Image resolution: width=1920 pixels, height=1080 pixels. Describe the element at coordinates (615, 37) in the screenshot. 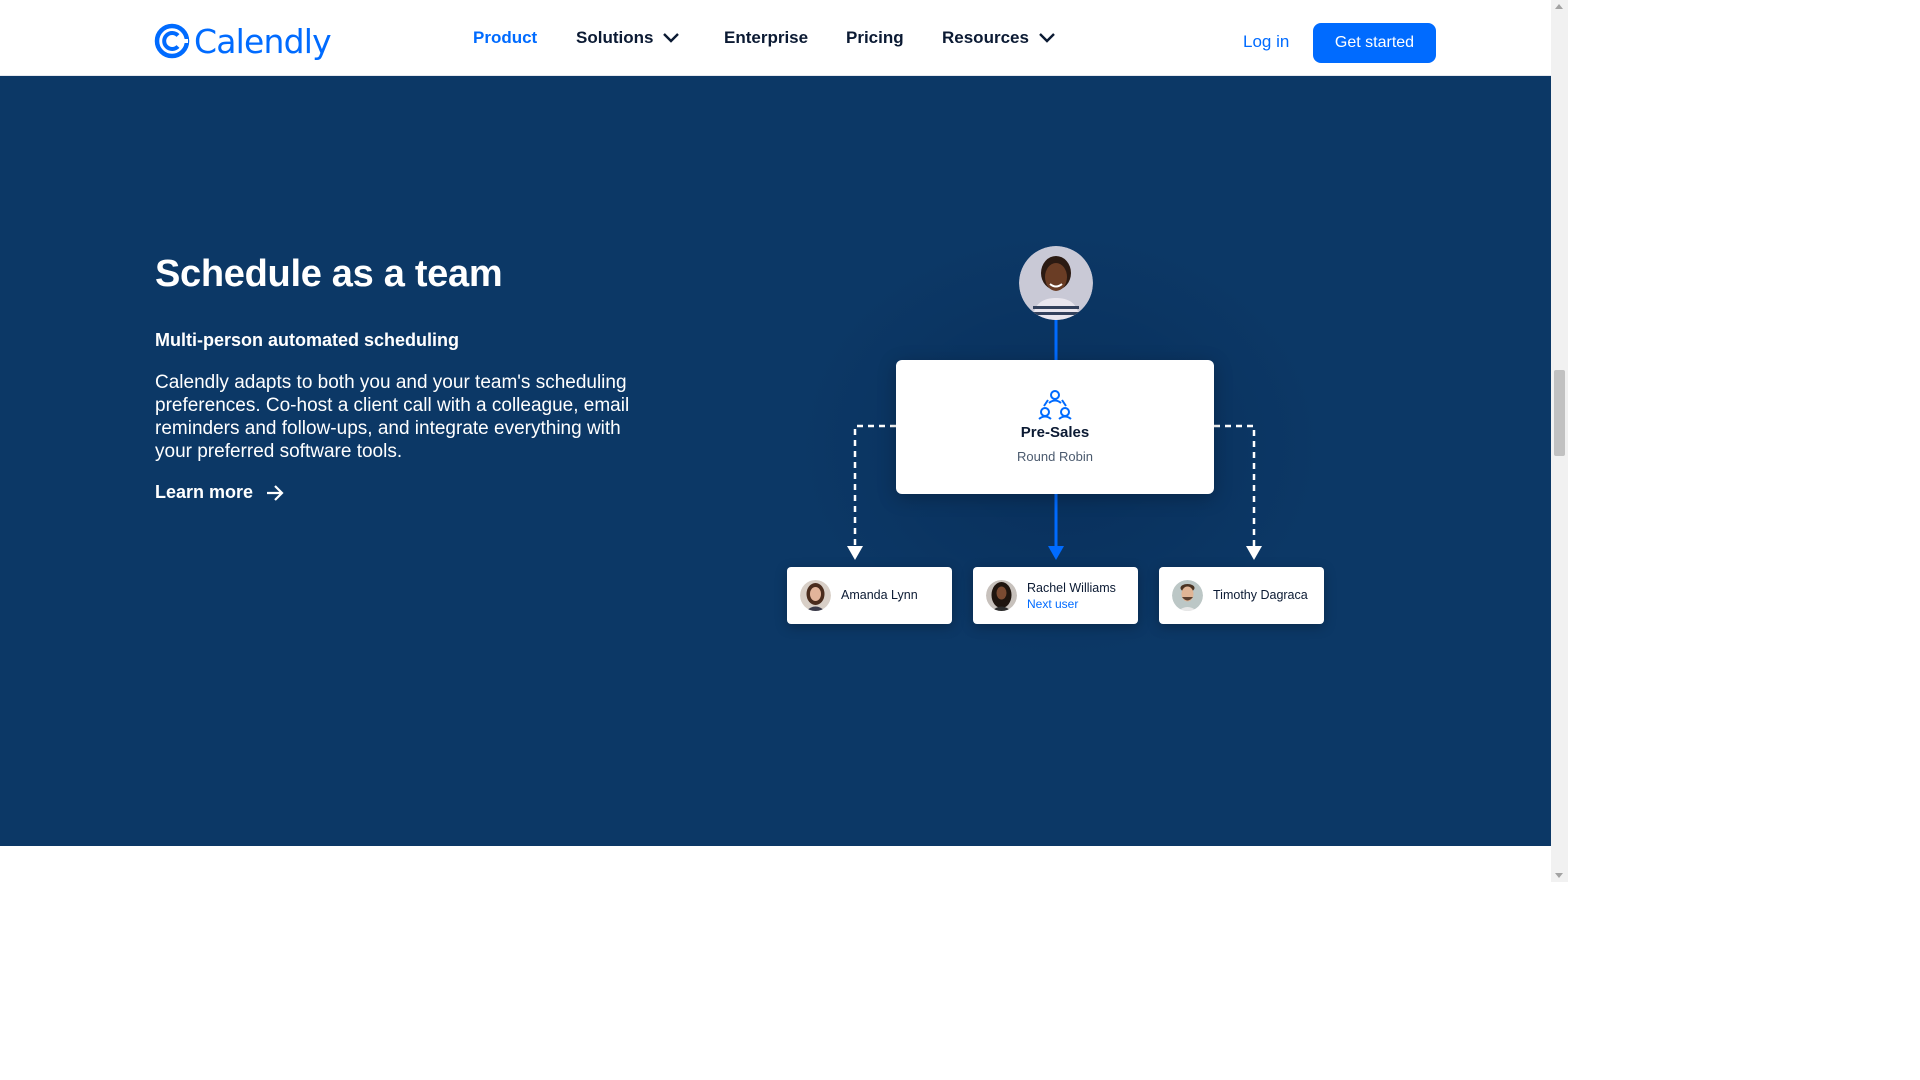

I see `nav-solutions-label: Solutions` at that location.